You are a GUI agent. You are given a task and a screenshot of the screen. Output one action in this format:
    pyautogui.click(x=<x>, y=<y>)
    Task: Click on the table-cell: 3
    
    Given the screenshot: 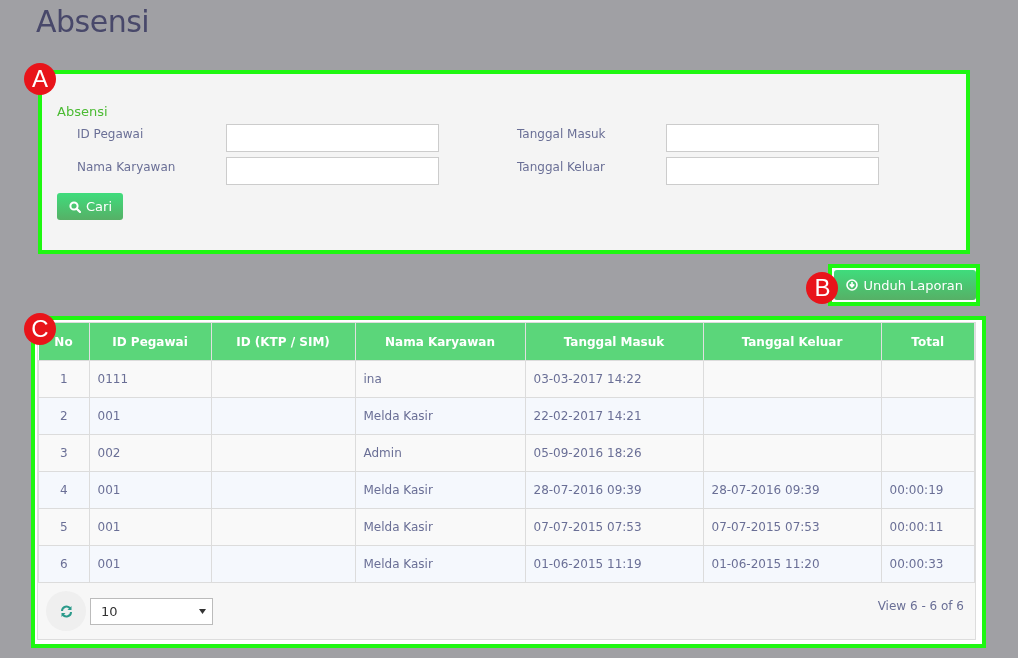 What is the action you would take?
    pyautogui.click(x=63, y=453)
    